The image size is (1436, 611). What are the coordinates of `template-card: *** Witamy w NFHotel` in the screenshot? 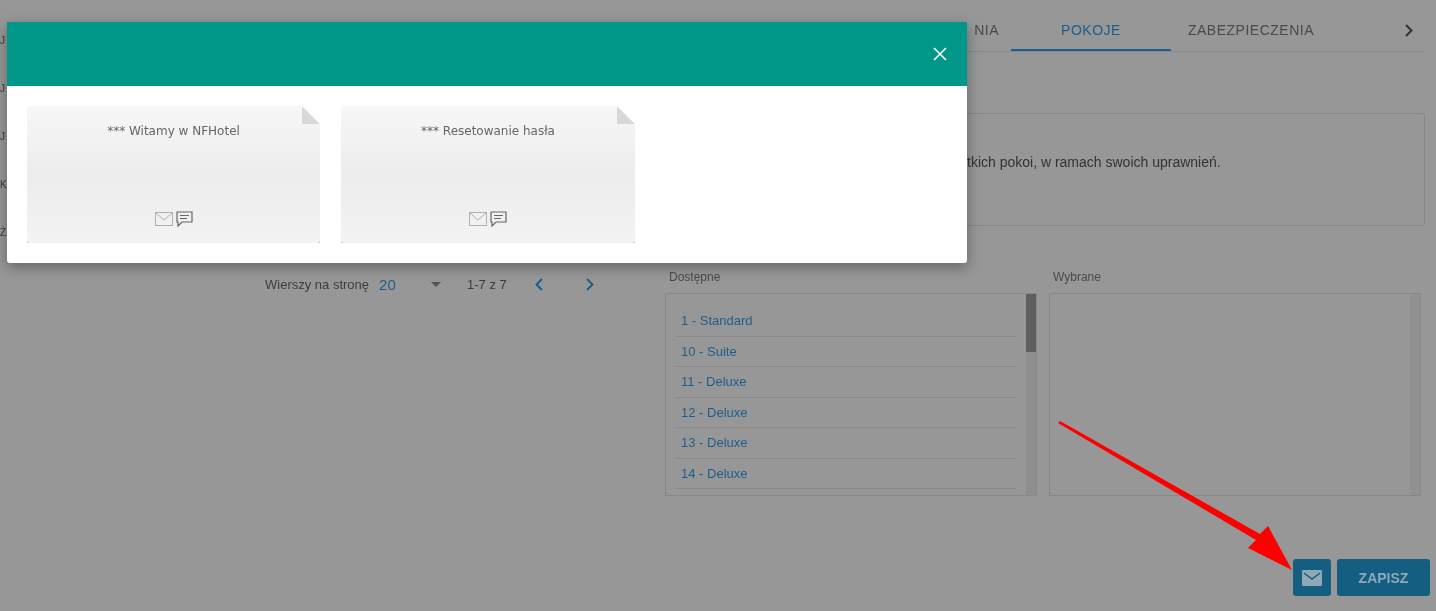 It's located at (173, 174).